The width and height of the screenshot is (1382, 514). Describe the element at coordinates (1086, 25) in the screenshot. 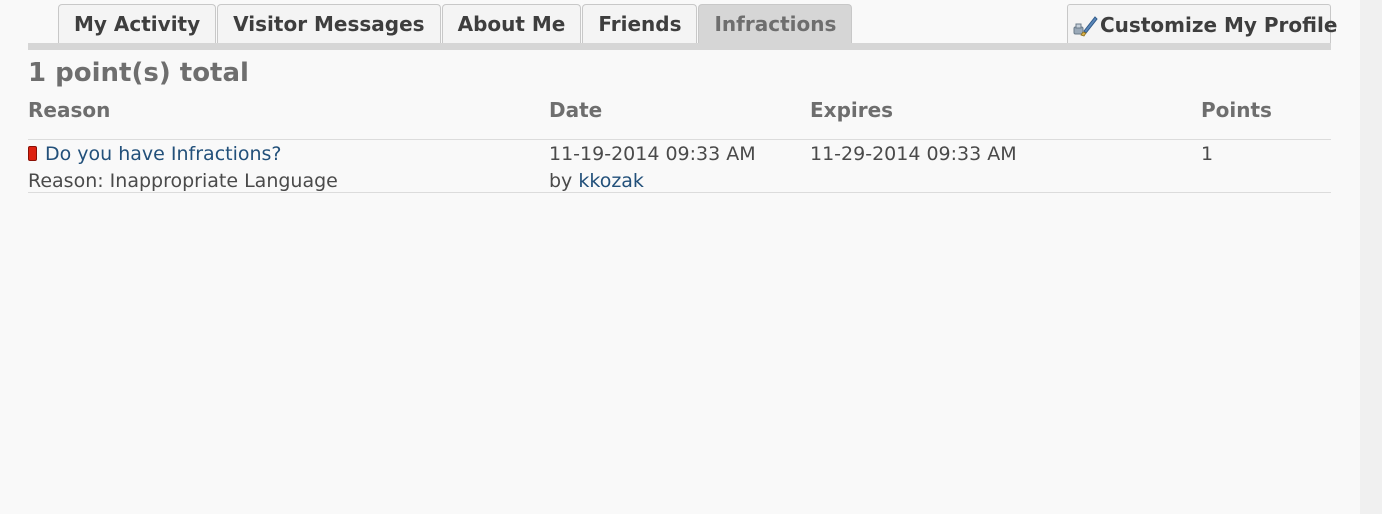

I see `paint-brush-icon` at that location.